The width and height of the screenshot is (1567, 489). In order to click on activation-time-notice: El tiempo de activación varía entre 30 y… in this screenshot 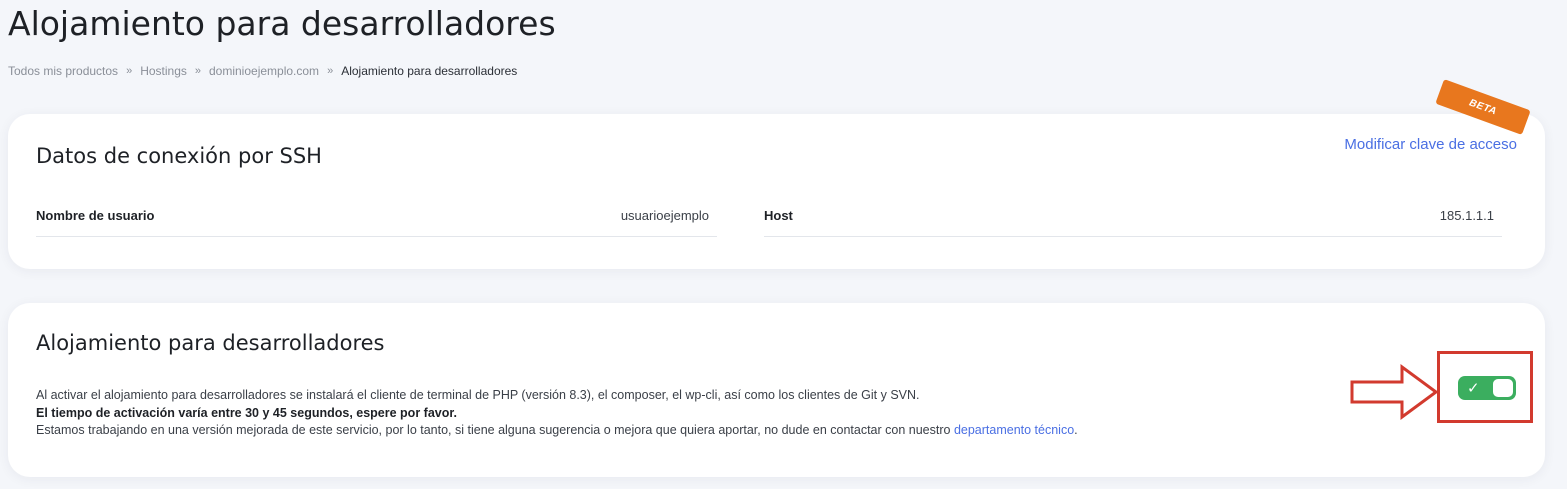, I will do `click(247, 412)`.